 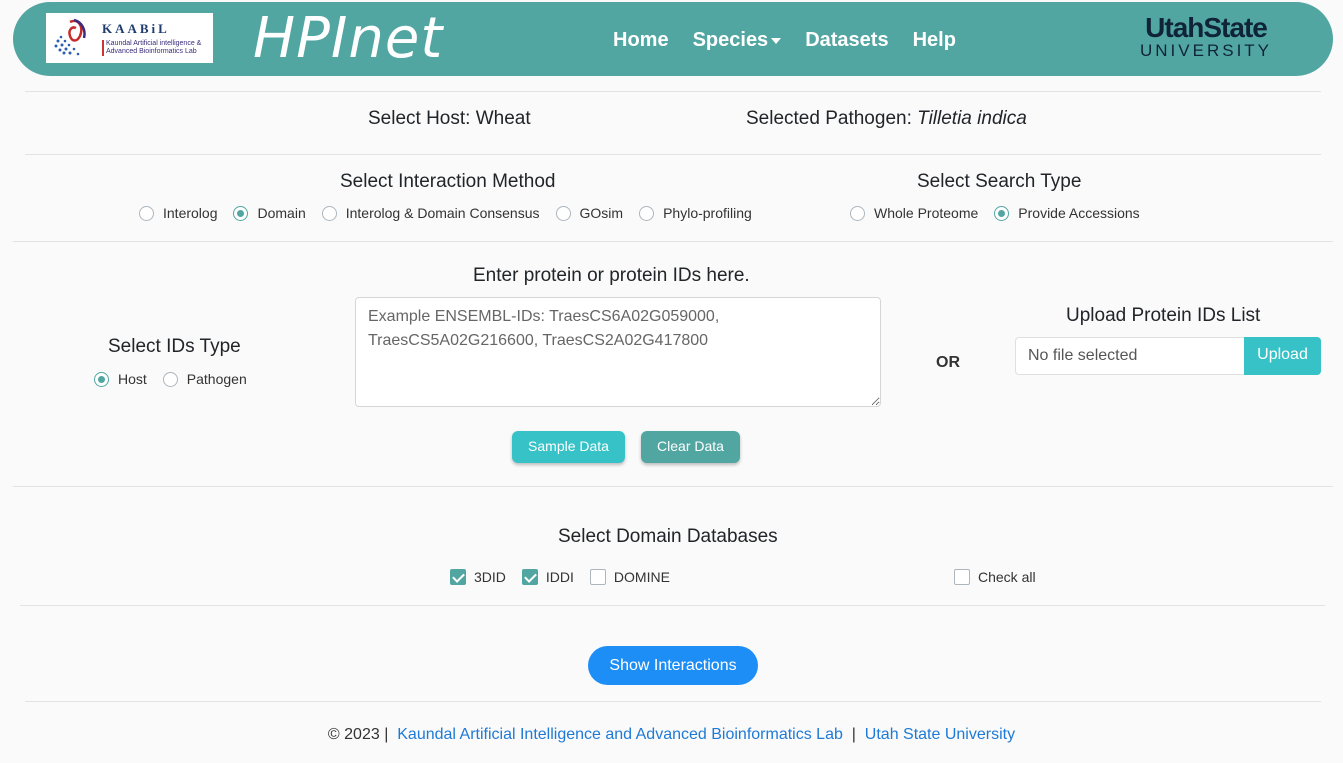 What do you see at coordinates (101, 379) in the screenshot?
I see `radio-host` at bounding box center [101, 379].